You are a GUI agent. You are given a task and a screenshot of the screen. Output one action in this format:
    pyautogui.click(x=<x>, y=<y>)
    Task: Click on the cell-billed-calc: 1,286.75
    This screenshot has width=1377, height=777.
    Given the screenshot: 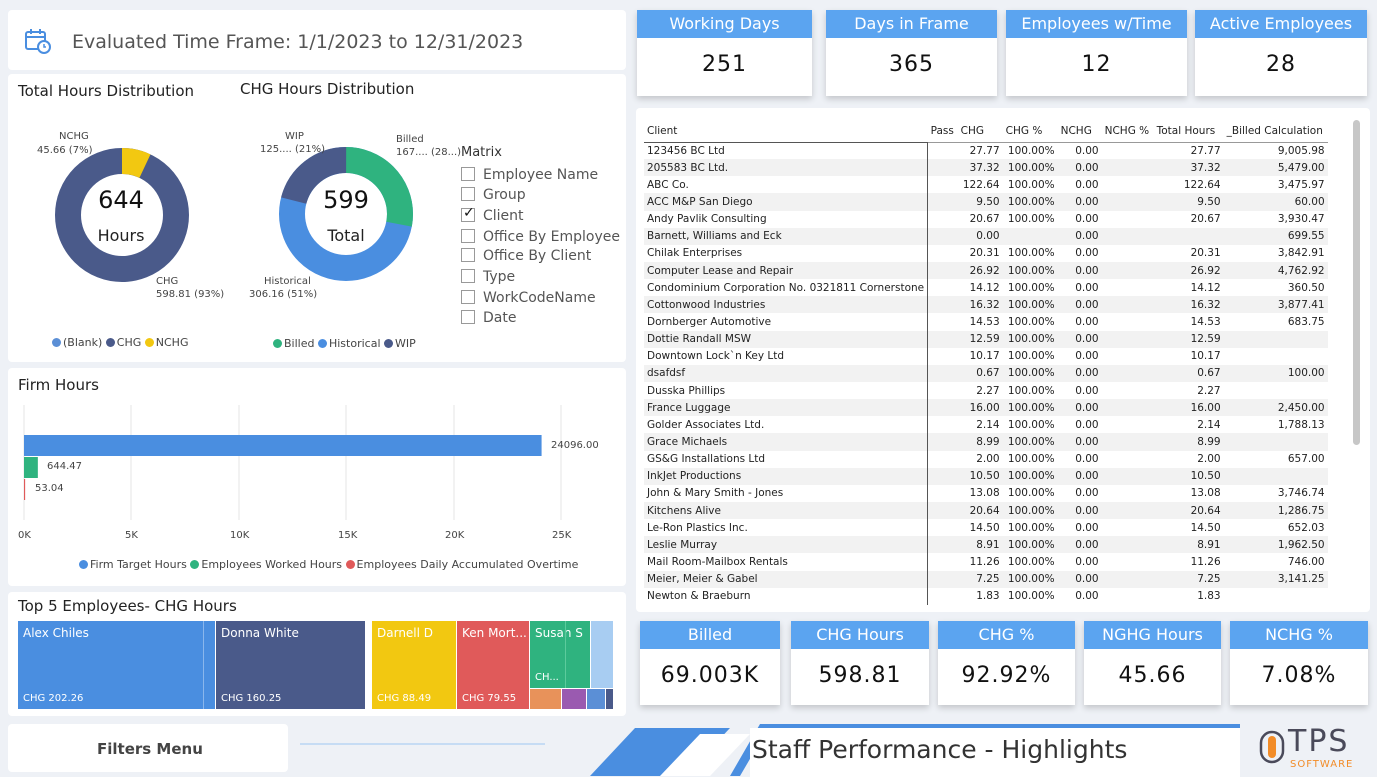 What is the action you would take?
    pyautogui.click(x=1275, y=510)
    